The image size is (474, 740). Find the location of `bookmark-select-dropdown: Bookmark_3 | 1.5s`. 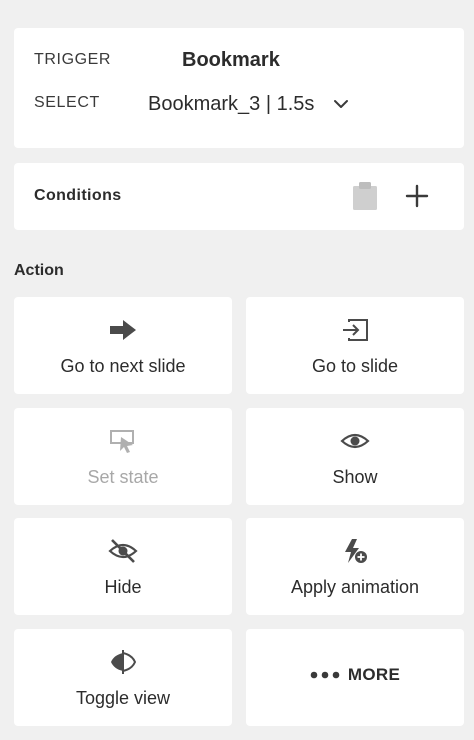

bookmark-select-dropdown: Bookmark_3 | 1.5s is located at coordinates (249, 104).